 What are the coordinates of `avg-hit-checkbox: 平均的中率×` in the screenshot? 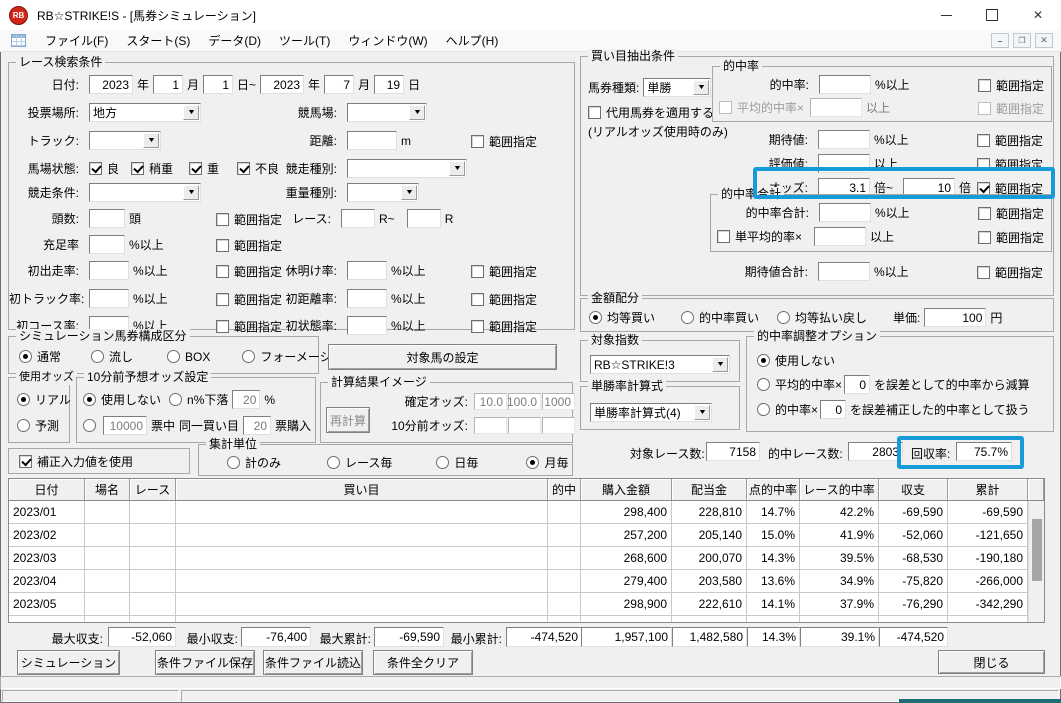 It's located at (761, 107).